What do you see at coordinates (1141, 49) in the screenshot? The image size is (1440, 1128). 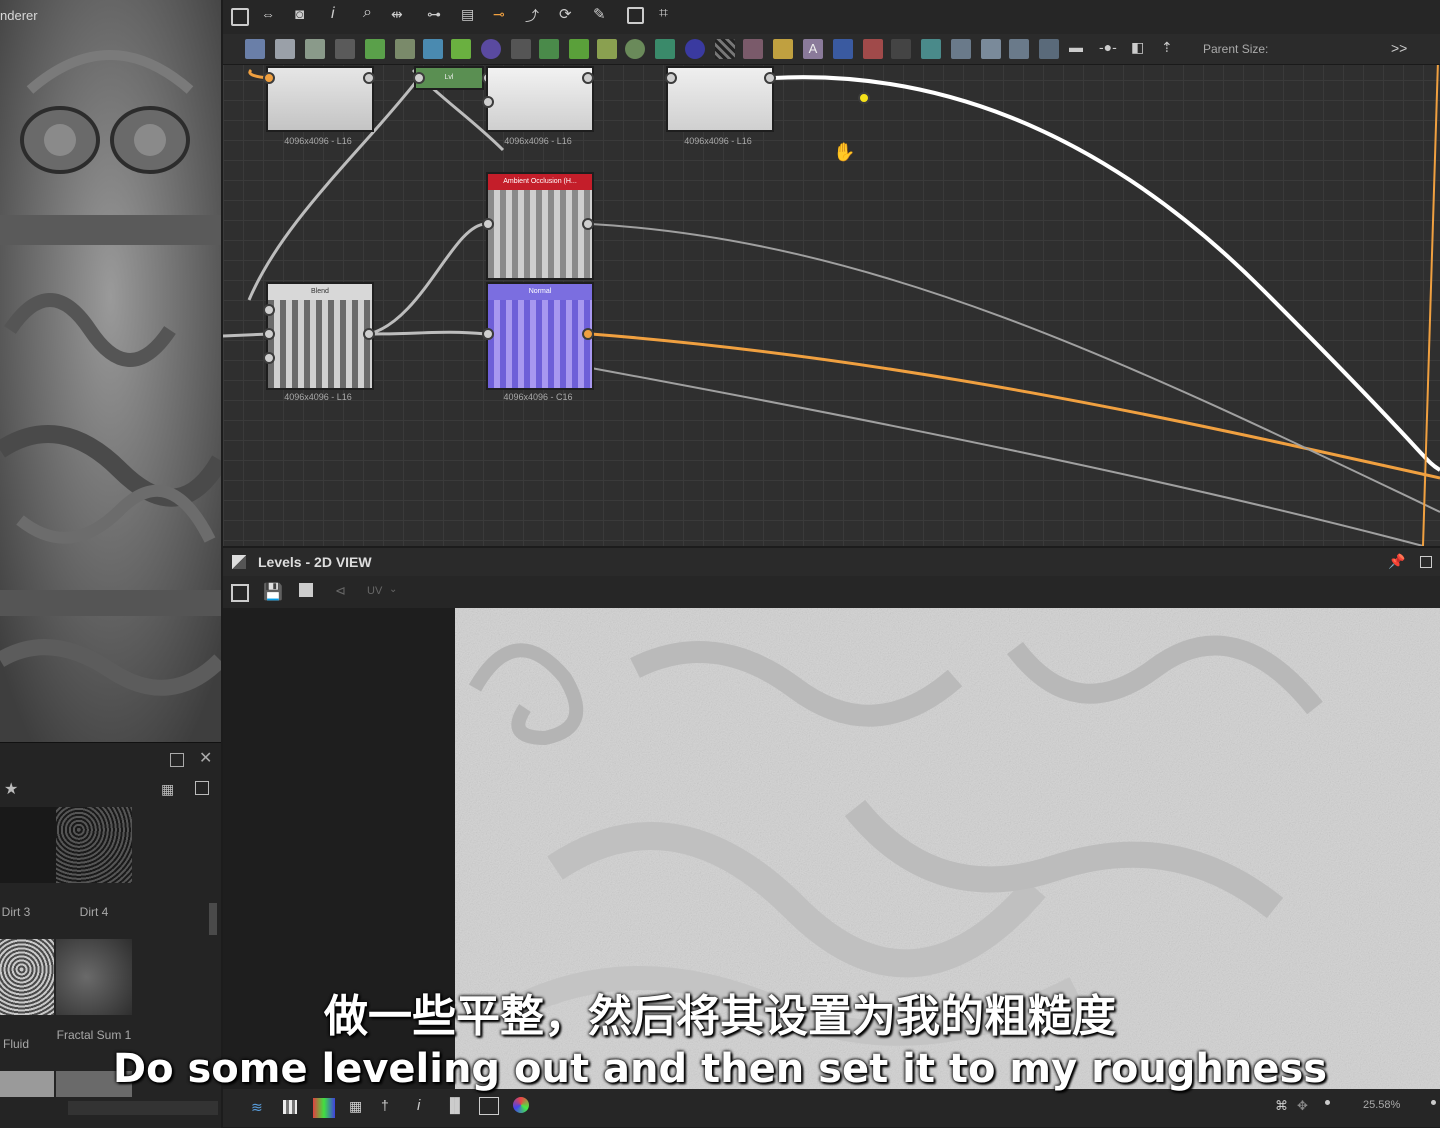 I see `graph-settings-icon: ◧` at bounding box center [1141, 49].